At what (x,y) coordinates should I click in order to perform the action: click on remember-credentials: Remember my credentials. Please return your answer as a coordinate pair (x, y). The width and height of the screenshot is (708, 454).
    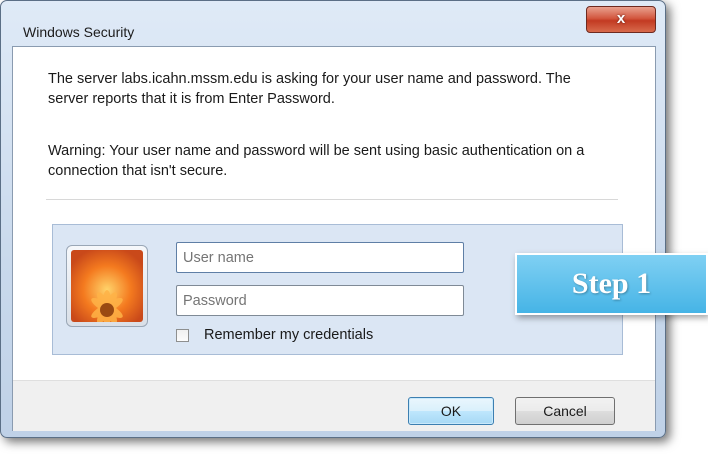
    Looking at the image, I should click on (274, 335).